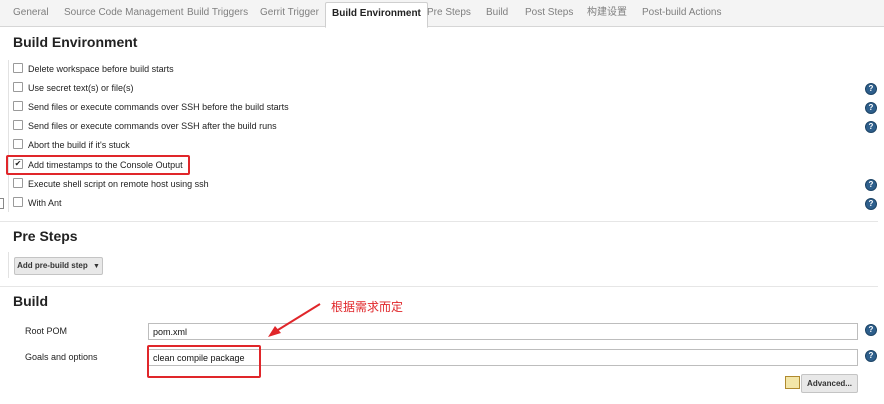 This screenshot has height=404, width=884. What do you see at coordinates (75, 42) in the screenshot?
I see `build-environment-title: Build Environment` at bounding box center [75, 42].